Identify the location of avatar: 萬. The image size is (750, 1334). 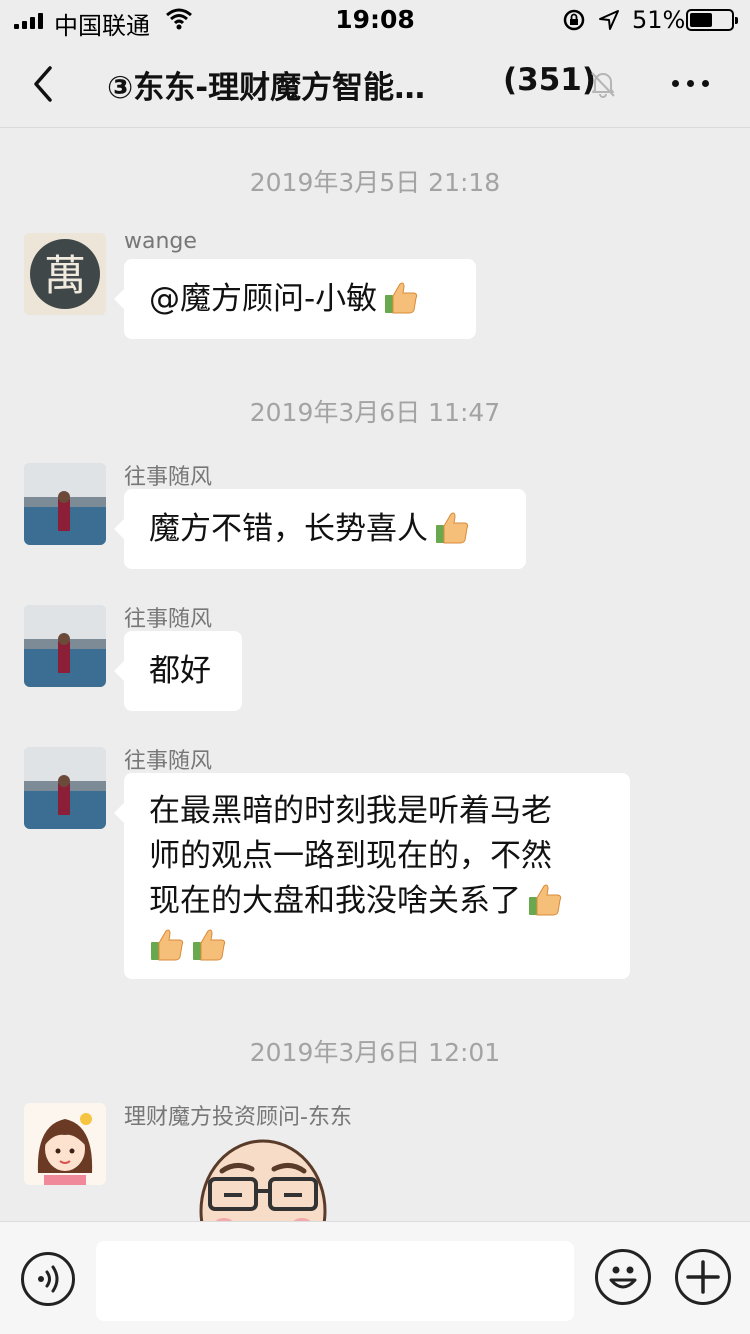
(65, 274).